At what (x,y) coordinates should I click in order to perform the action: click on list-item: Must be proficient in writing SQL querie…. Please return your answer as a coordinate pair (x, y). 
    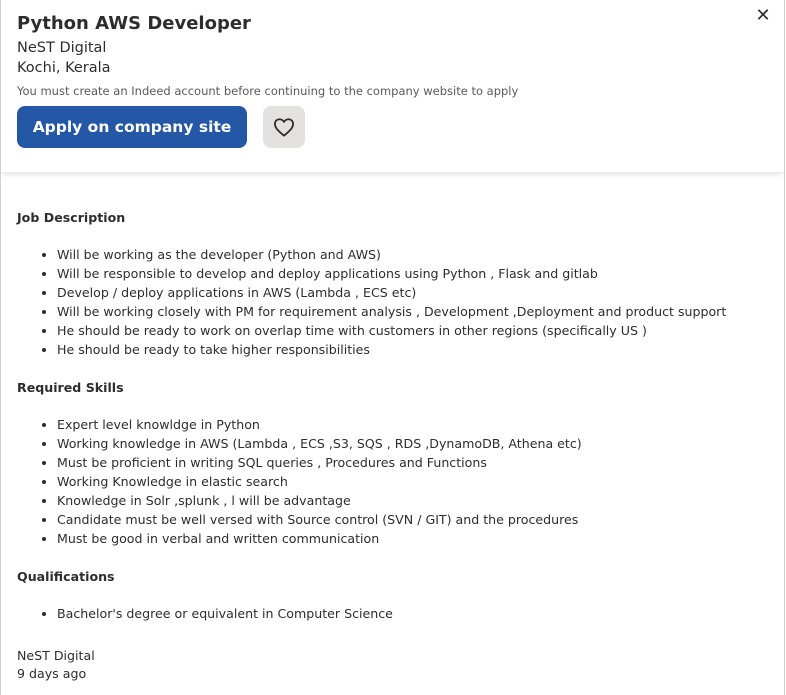
    Looking at the image, I should click on (319, 462).